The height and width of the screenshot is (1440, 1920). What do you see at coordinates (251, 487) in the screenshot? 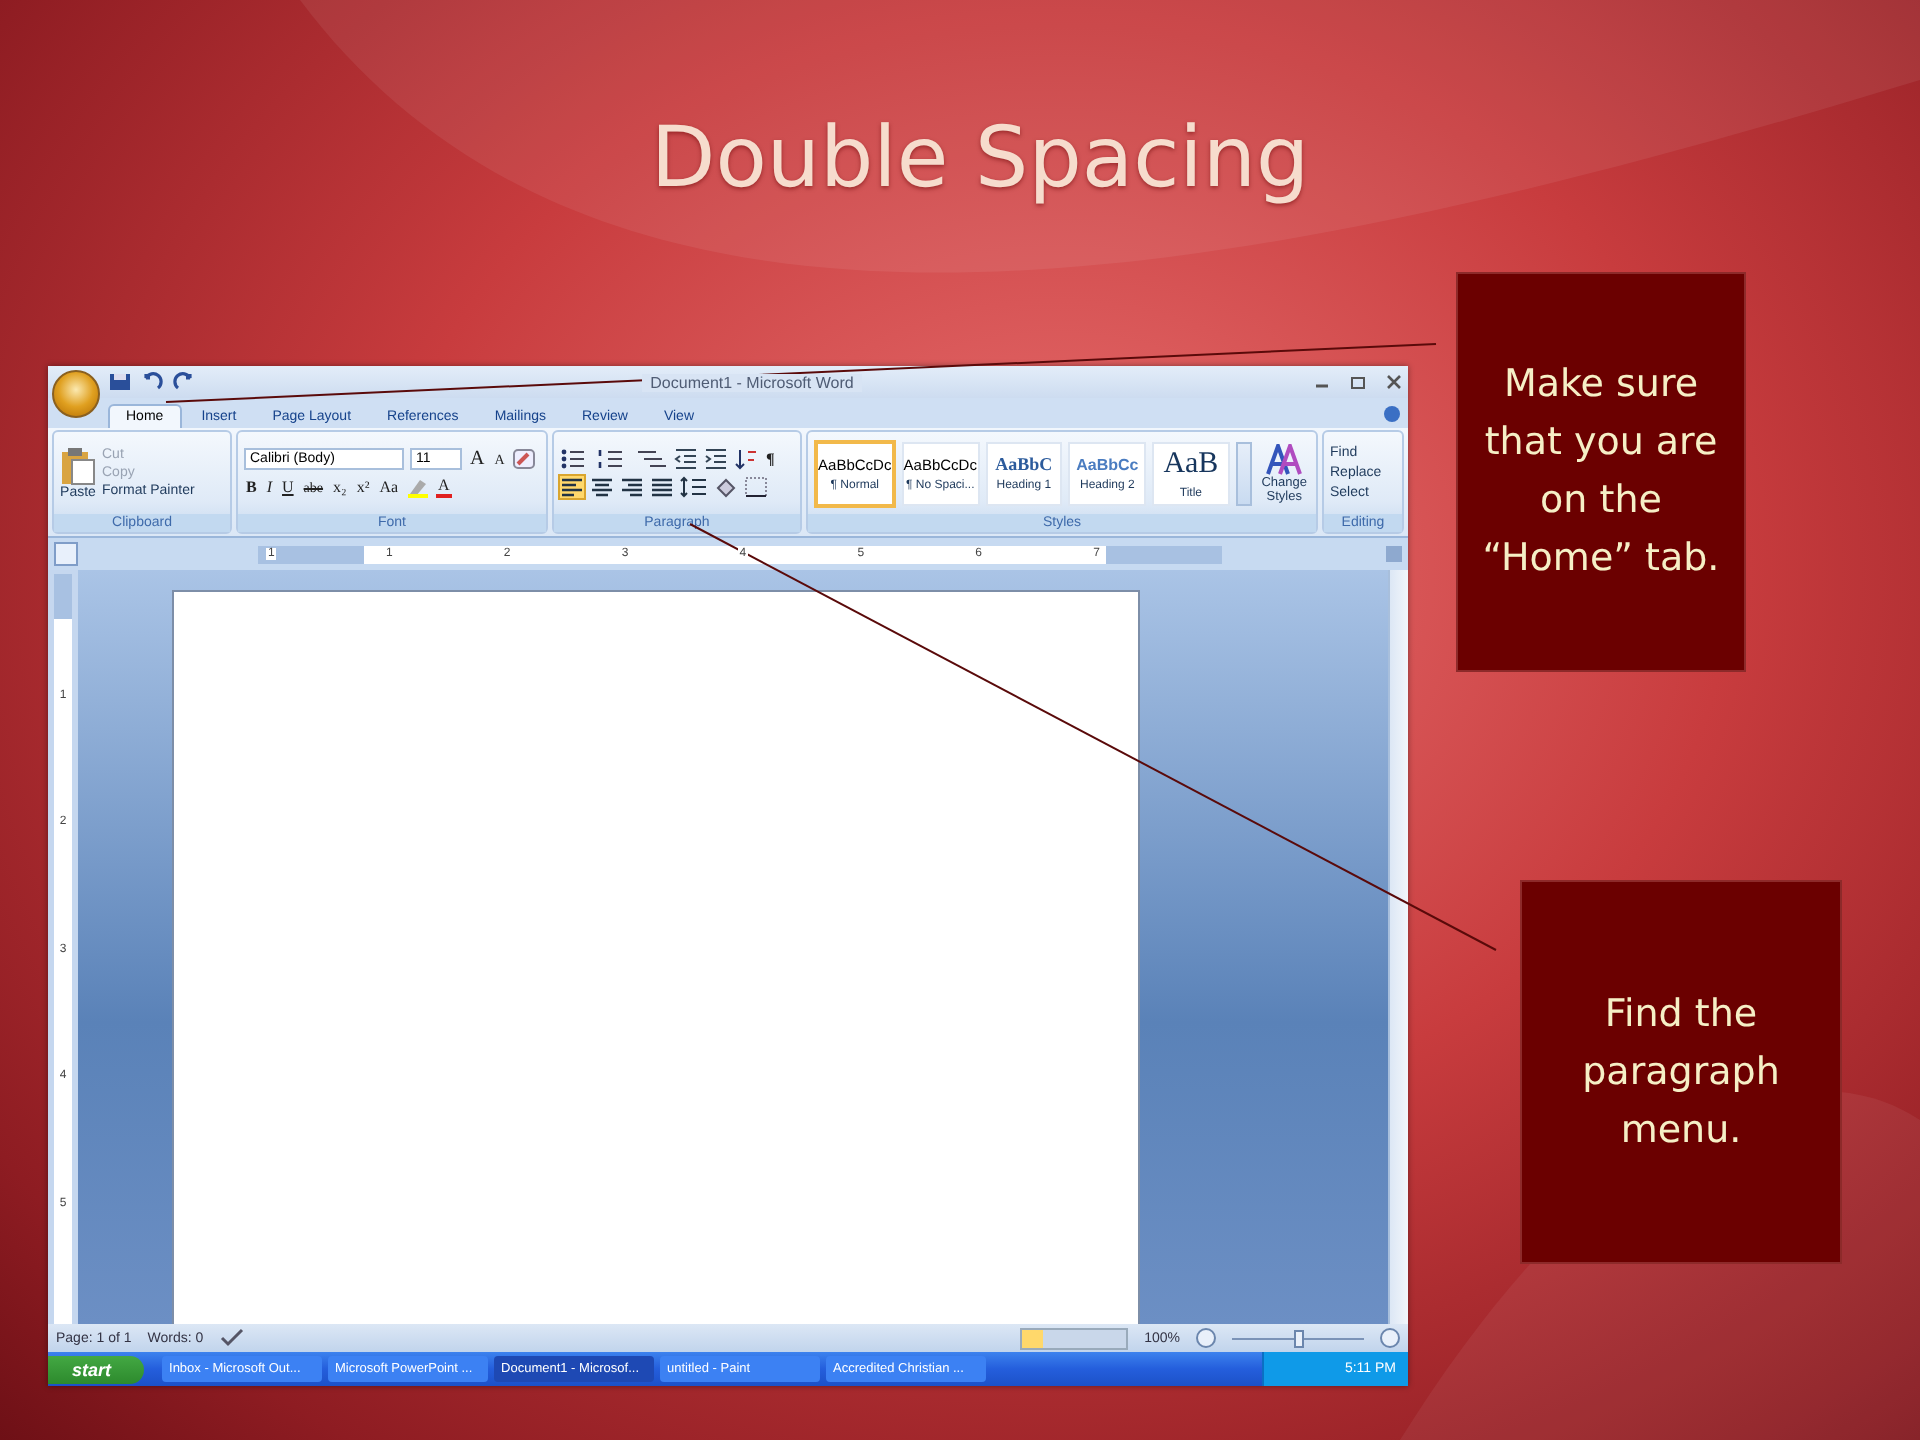
I see `format-button: B` at bounding box center [251, 487].